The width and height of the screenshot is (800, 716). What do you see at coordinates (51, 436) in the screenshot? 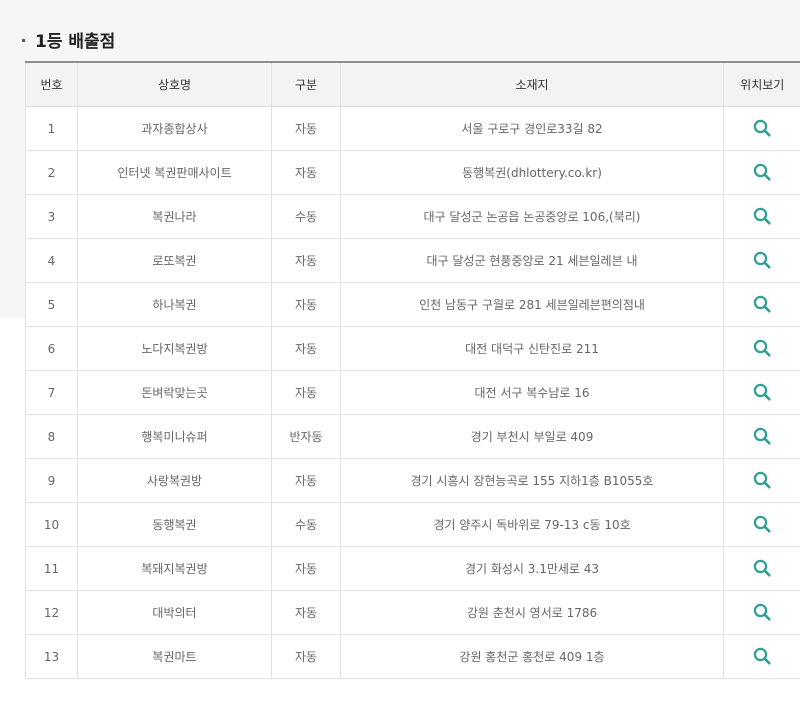
I see `cell-number: 8` at bounding box center [51, 436].